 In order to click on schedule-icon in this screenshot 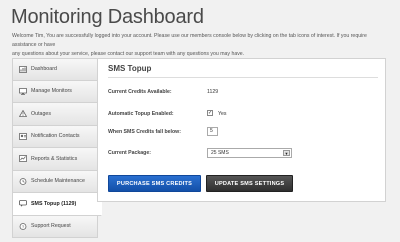, I will do `click(23, 181)`.